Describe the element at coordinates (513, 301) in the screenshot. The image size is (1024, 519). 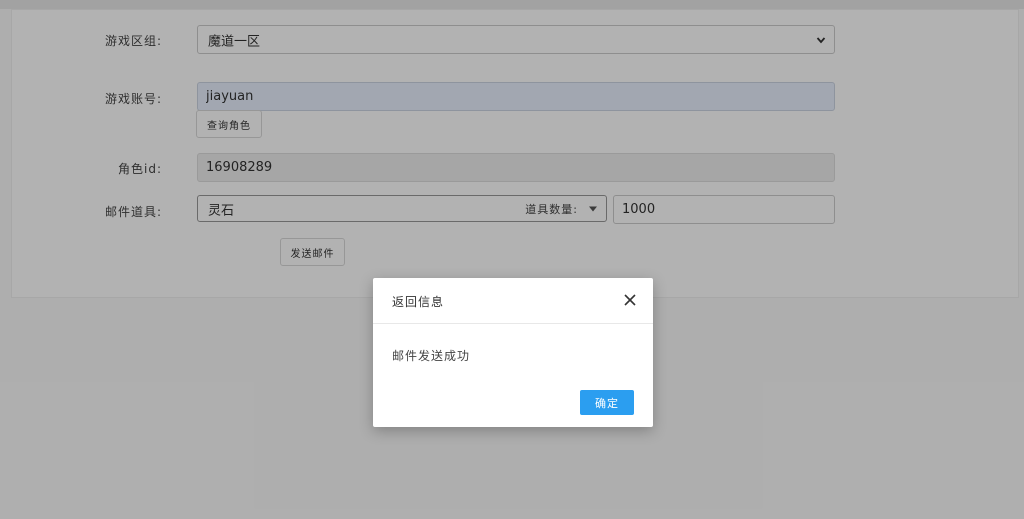
I see `dialog-header: 返回信息` at that location.